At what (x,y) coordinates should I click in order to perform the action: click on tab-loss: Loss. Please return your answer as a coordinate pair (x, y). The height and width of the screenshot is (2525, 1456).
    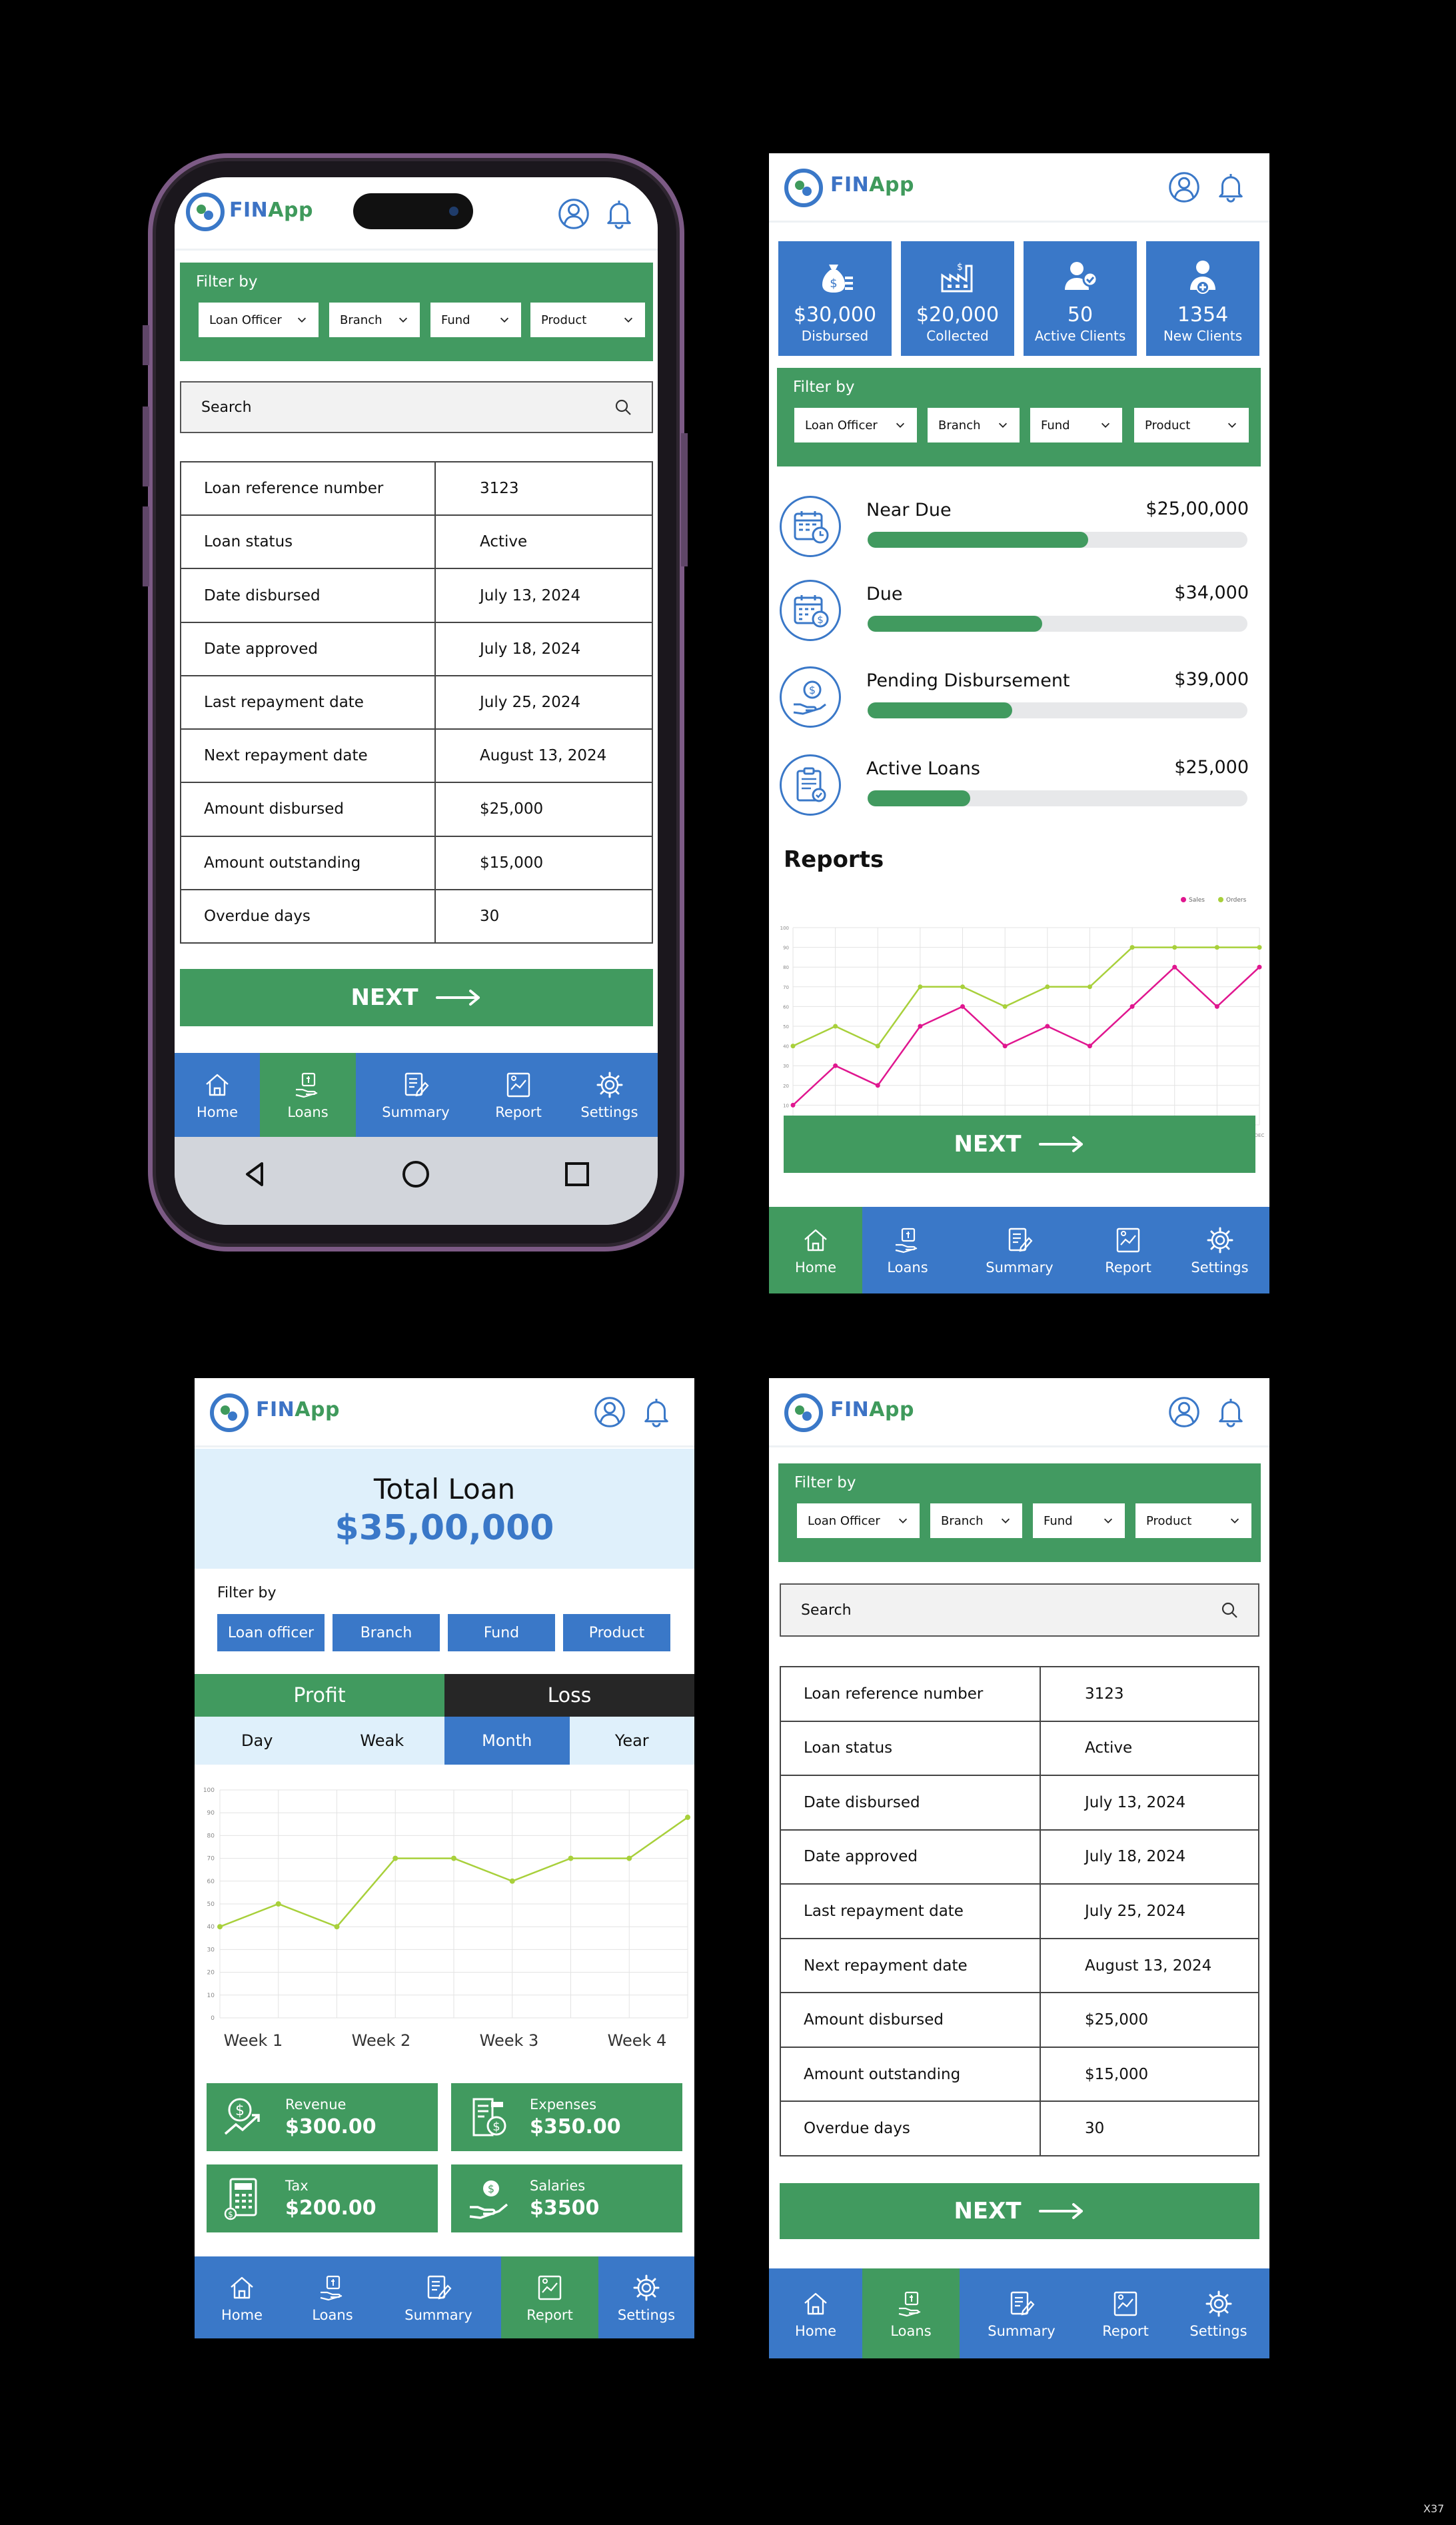
    Looking at the image, I should click on (569, 1695).